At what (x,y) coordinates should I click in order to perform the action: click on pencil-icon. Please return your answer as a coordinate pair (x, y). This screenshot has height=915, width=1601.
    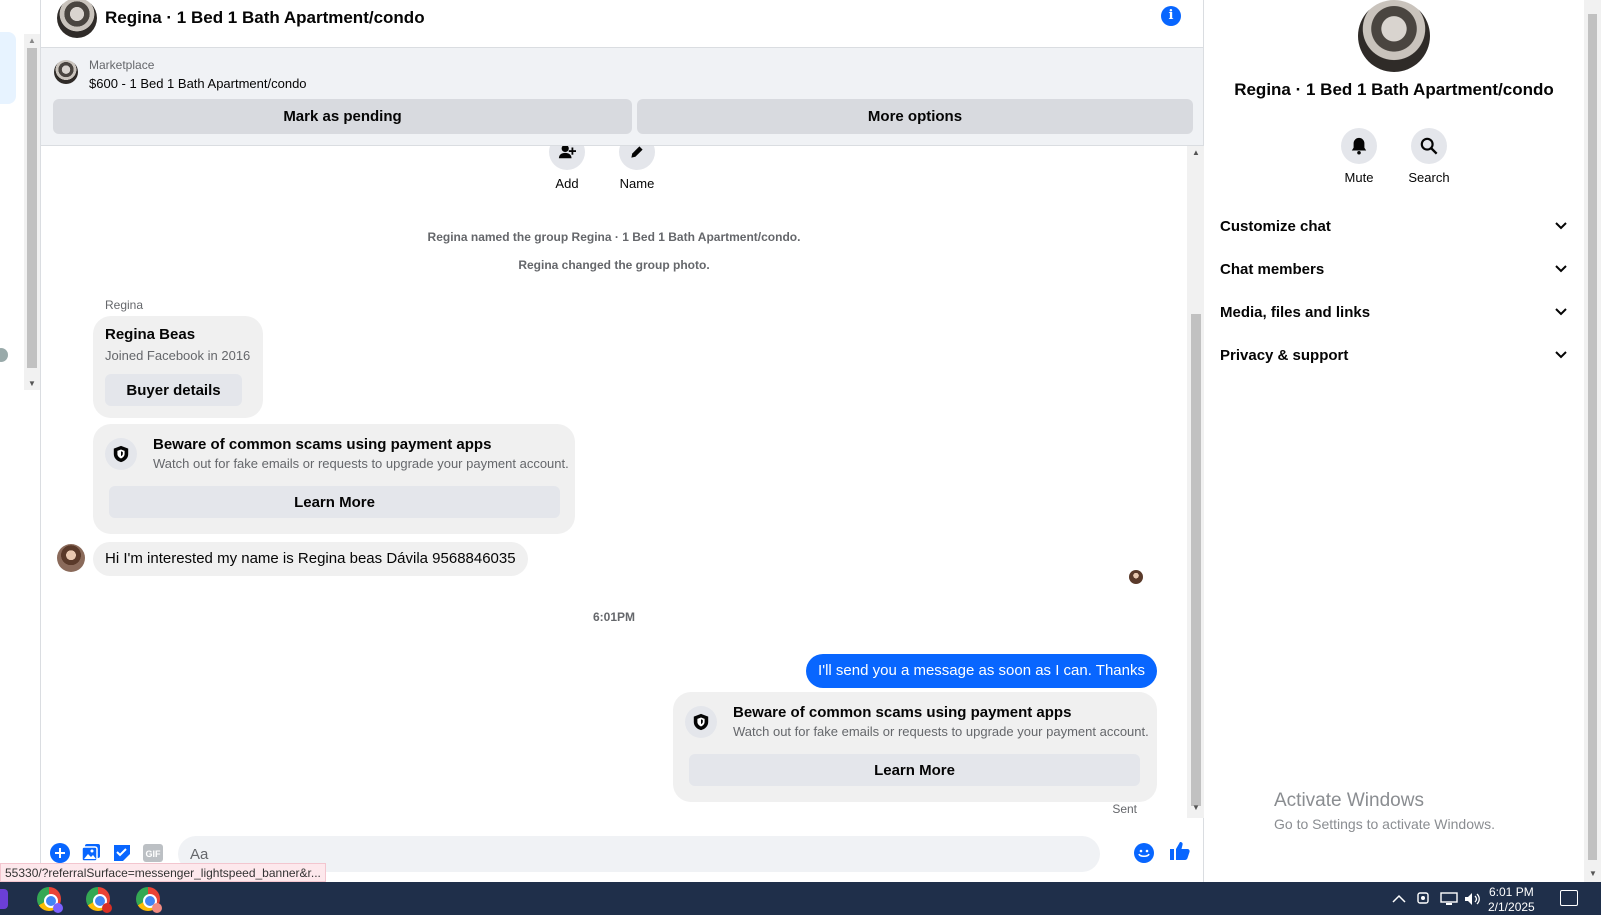
    Looking at the image, I should click on (637, 158).